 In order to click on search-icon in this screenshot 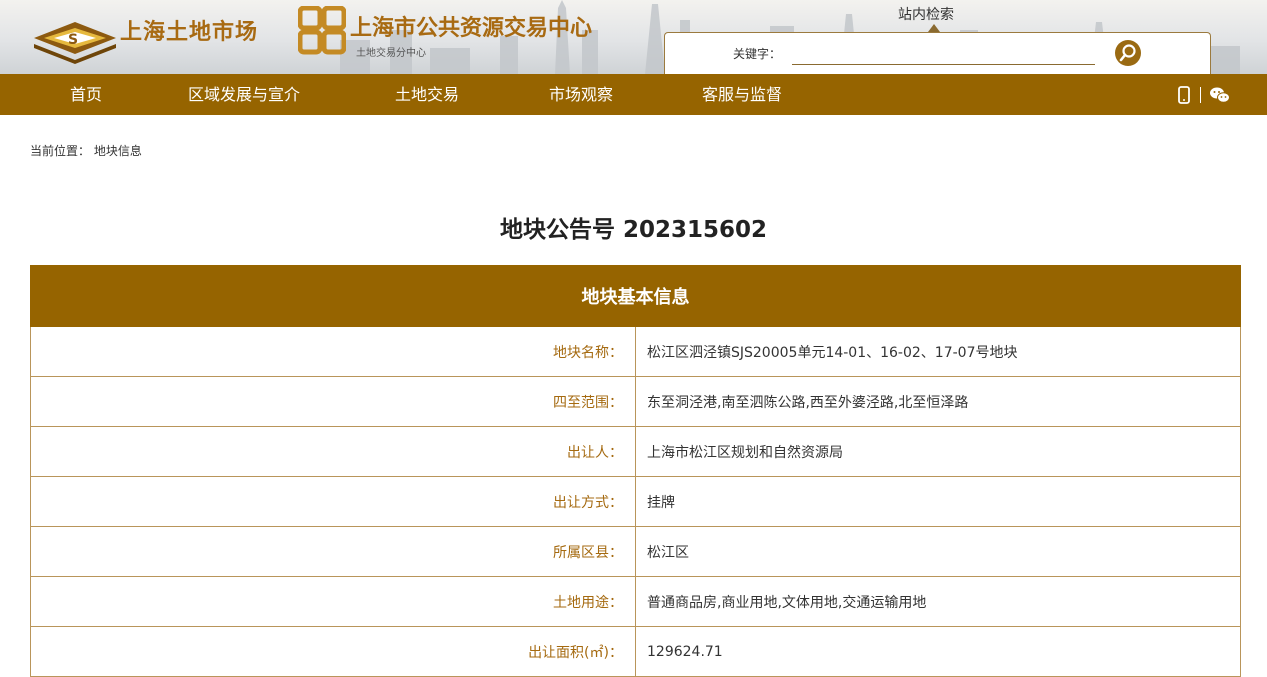, I will do `click(1127, 53)`.